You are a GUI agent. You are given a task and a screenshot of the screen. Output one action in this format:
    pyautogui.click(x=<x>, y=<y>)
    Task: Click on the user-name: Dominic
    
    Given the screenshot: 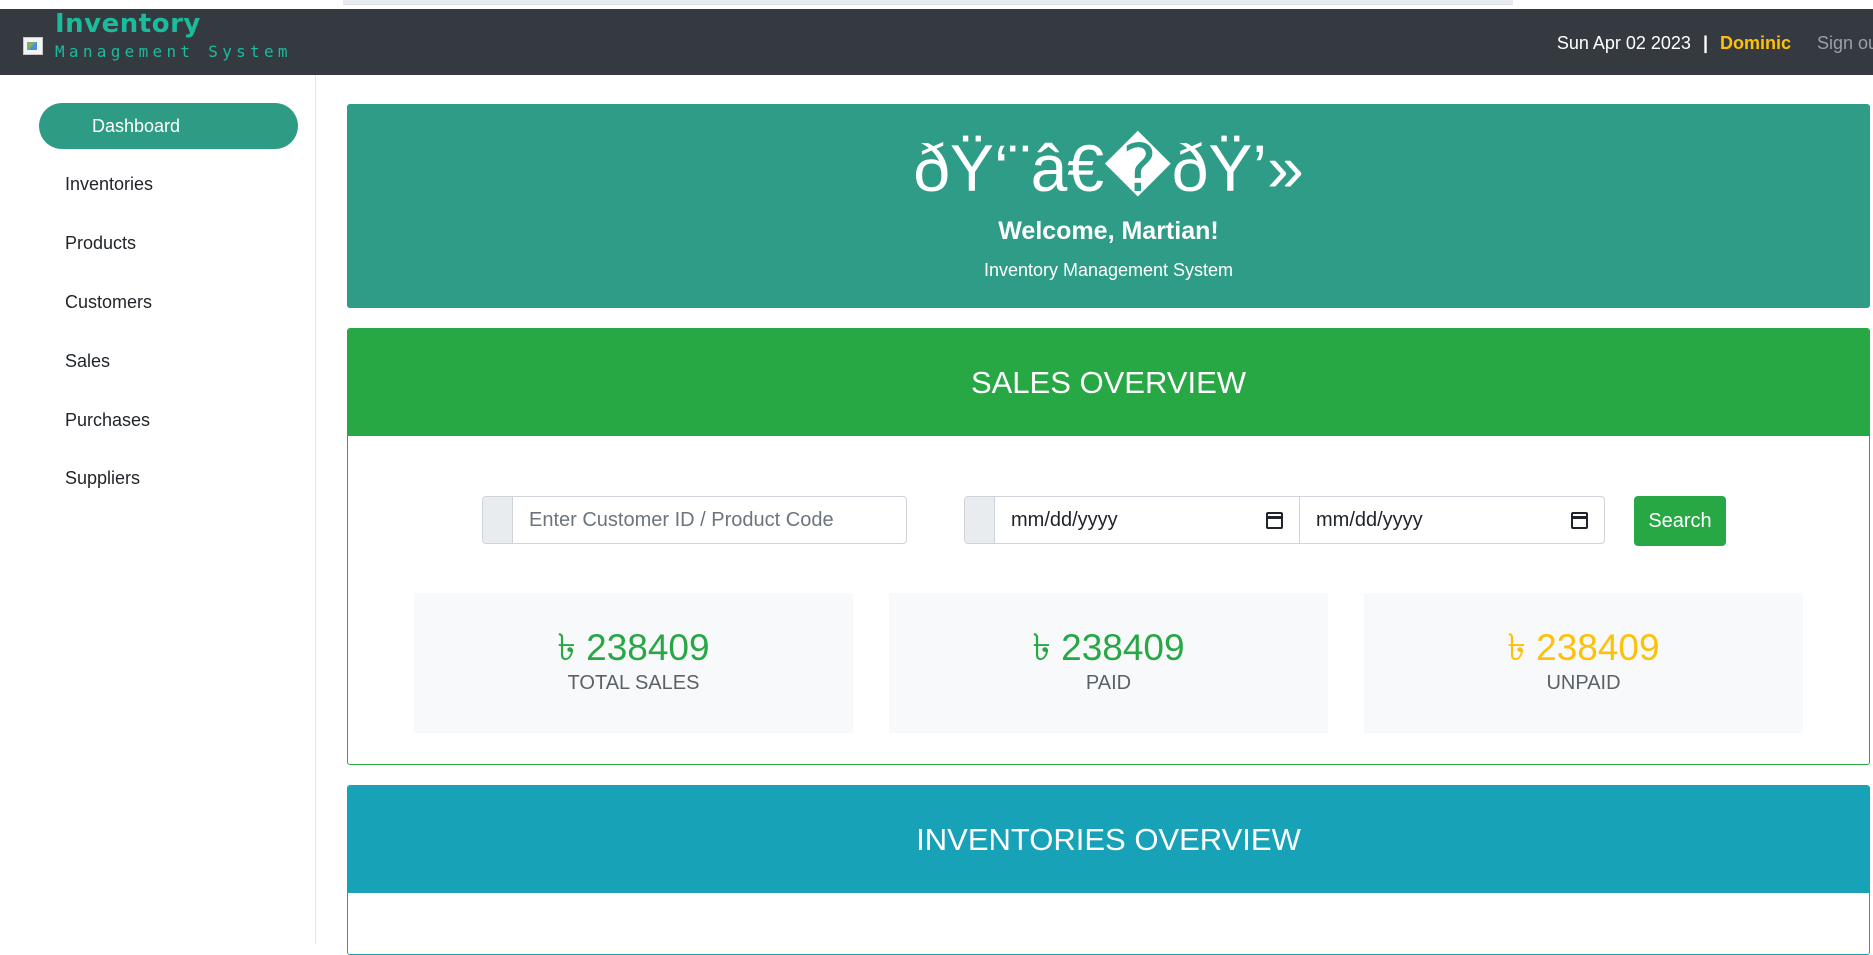 What is the action you would take?
    pyautogui.click(x=1755, y=43)
    